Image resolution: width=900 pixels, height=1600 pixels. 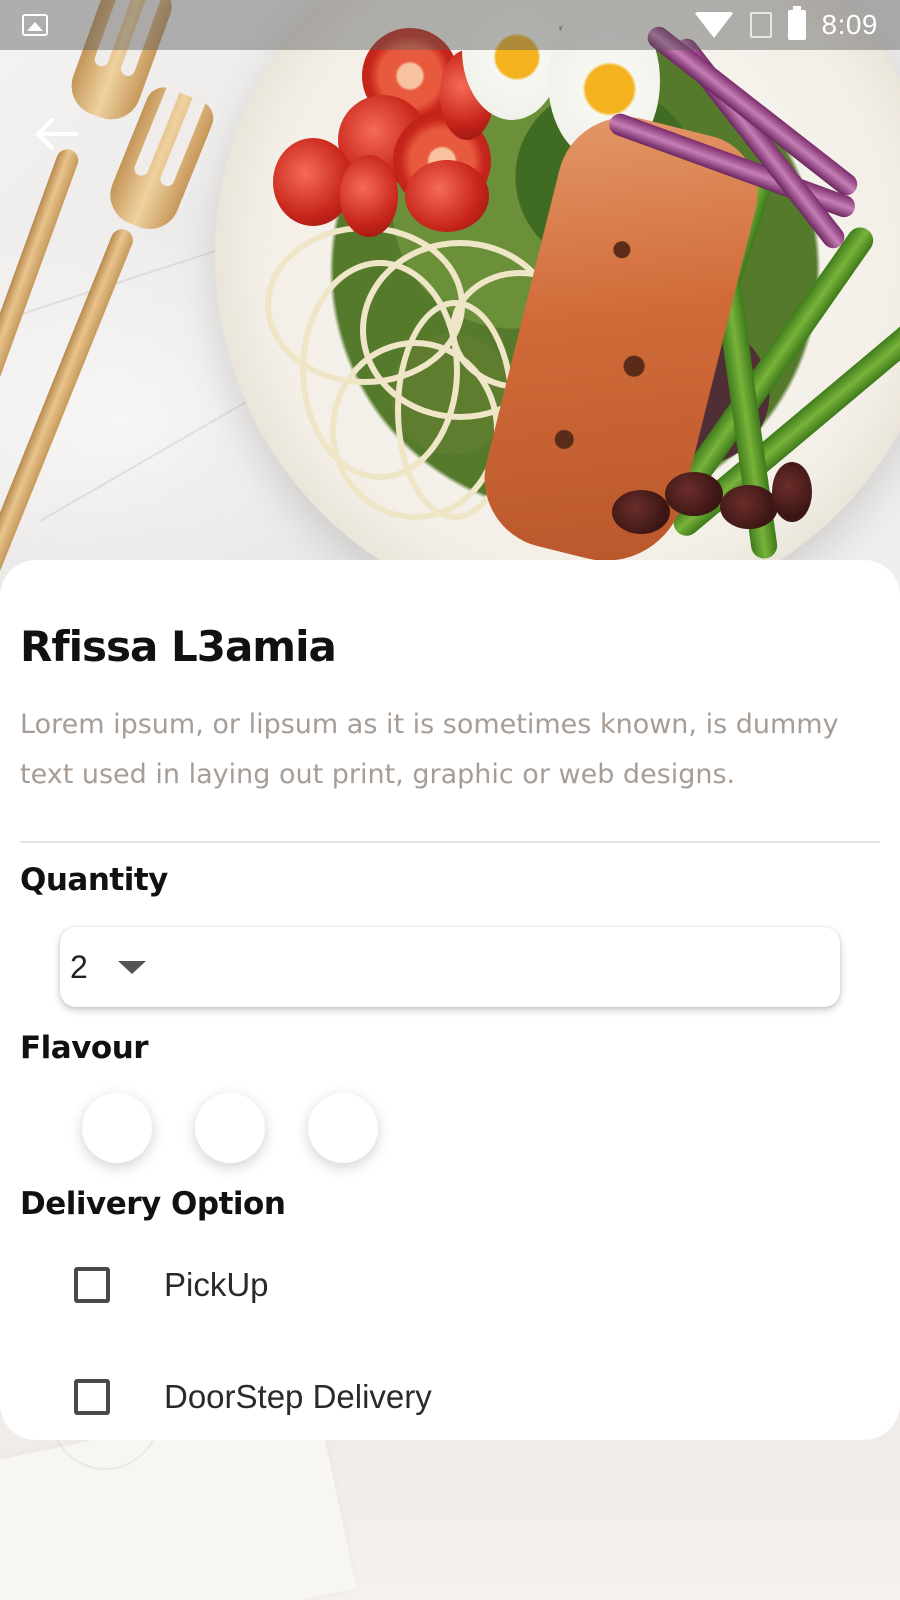 I want to click on divider, so click(x=450, y=842).